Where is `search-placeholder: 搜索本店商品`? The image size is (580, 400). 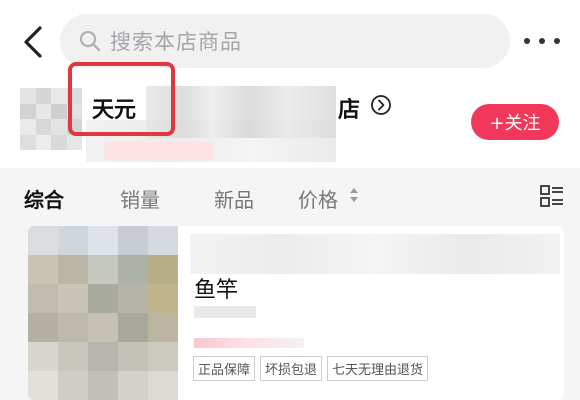 search-placeholder: 搜索本店商品 is located at coordinates (176, 42).